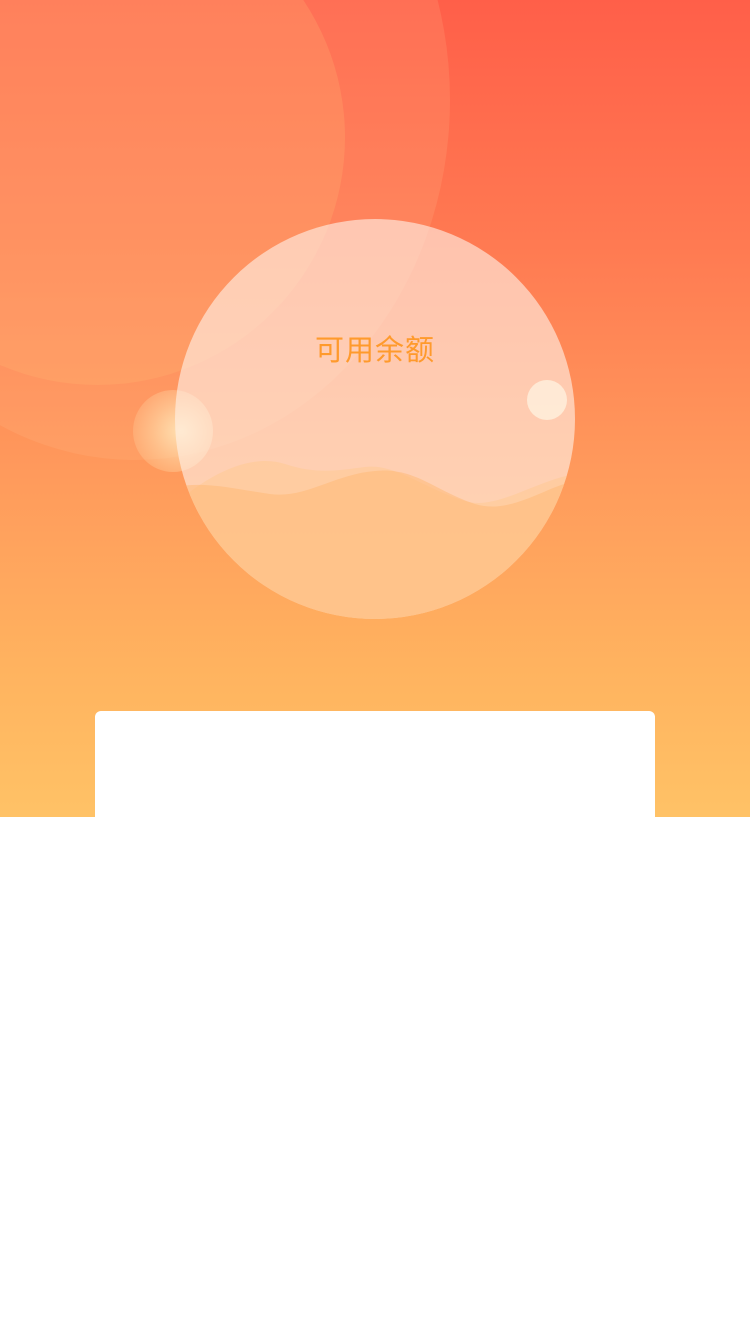 Image resolution: width=750 pixels, height=1334 pixels. I want to click on wave-front, so click(375, 544).